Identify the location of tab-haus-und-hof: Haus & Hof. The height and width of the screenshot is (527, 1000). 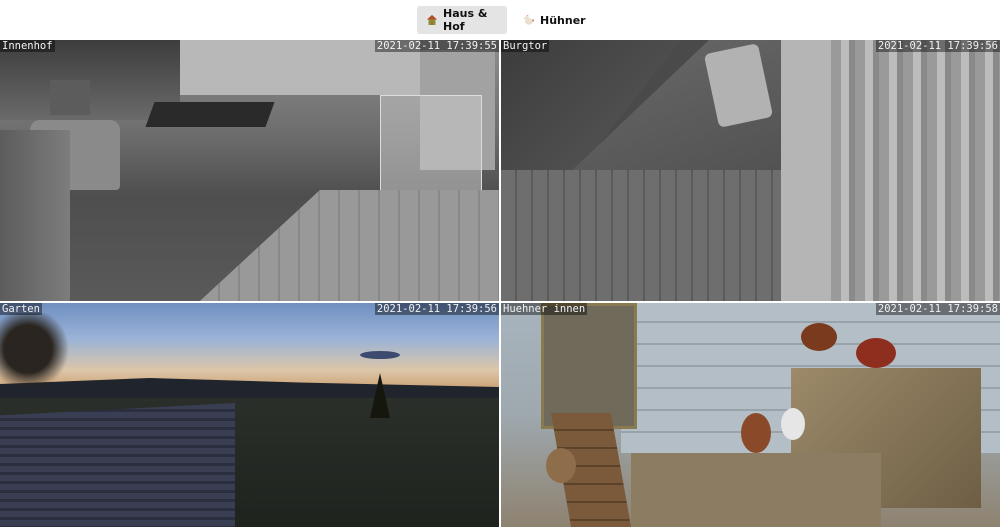
(462, 20).